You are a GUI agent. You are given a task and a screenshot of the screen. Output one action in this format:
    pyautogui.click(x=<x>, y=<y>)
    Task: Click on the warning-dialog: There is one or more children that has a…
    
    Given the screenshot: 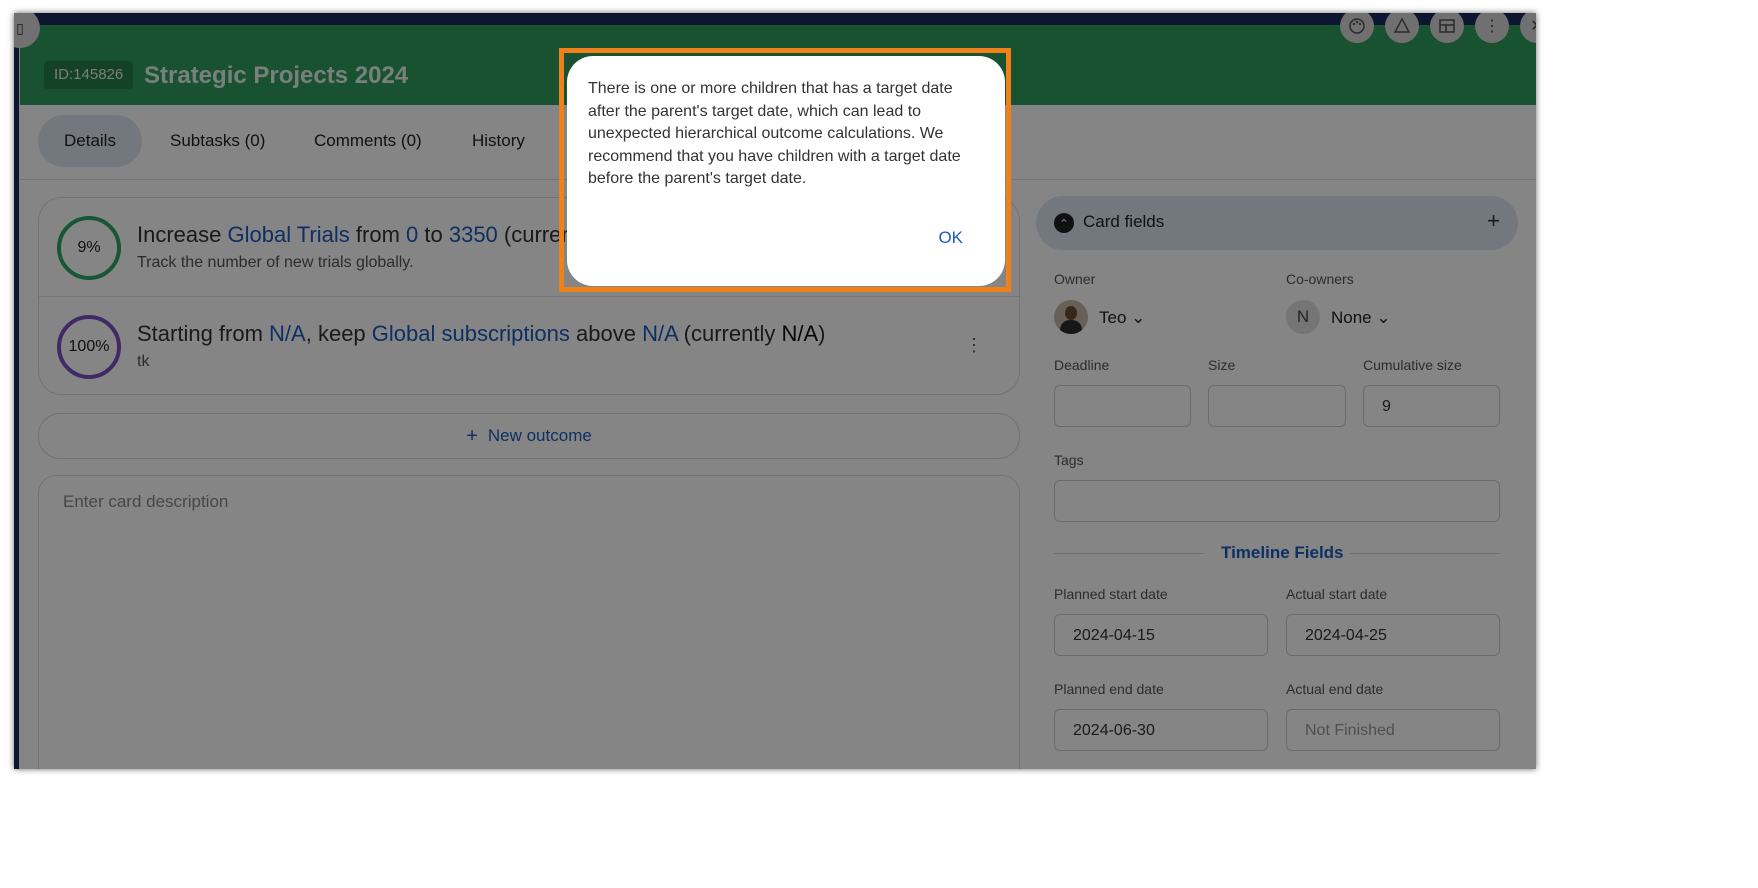 What is the action you would take?
    pyautogui.click(x=786, y=171)
    